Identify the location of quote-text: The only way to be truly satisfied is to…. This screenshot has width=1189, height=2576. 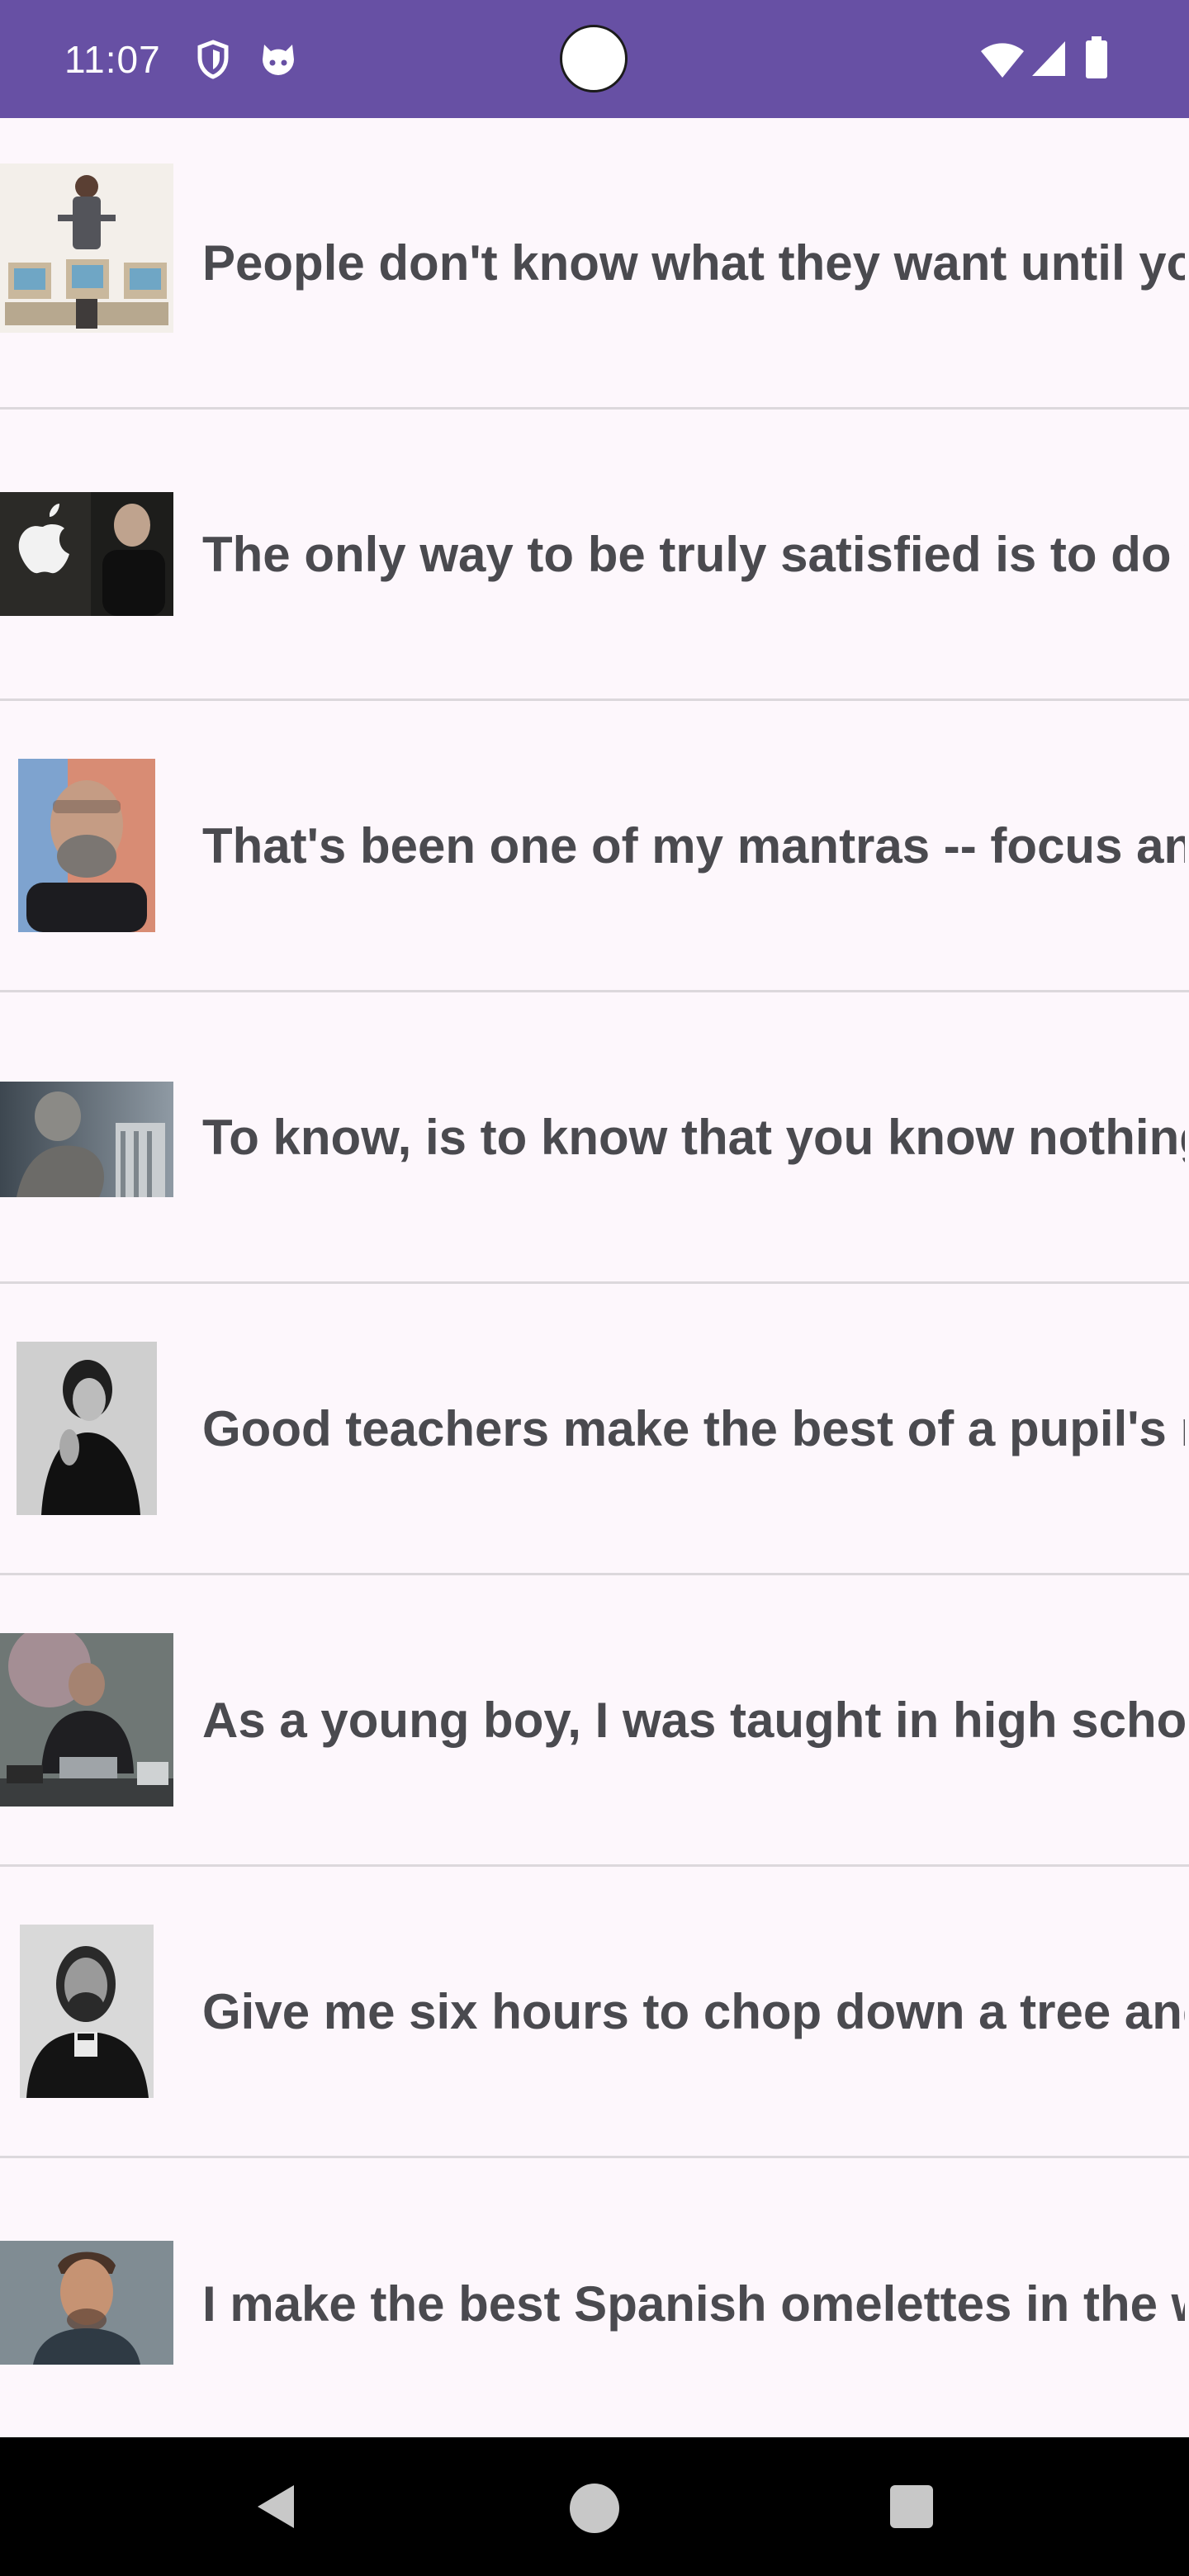
(693, 554).